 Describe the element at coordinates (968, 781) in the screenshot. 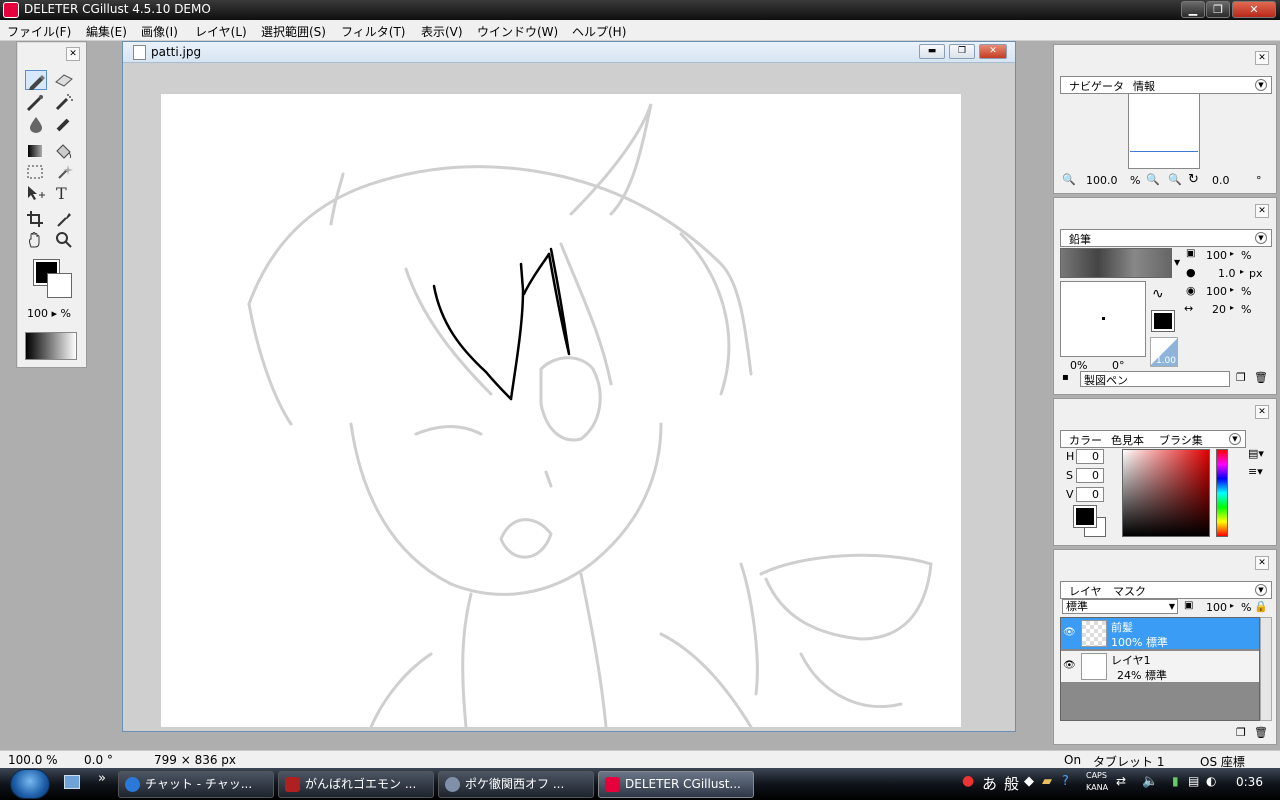

I see `ime-icon: ●` at that location.